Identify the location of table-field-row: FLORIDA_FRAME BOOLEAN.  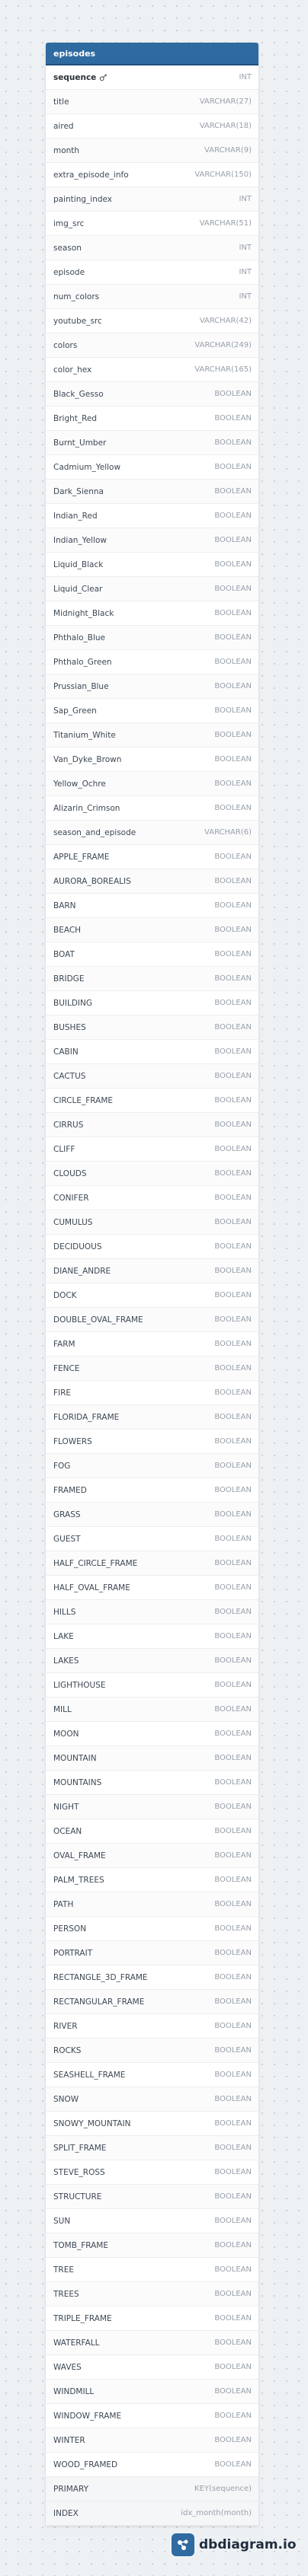
(152, 1418).